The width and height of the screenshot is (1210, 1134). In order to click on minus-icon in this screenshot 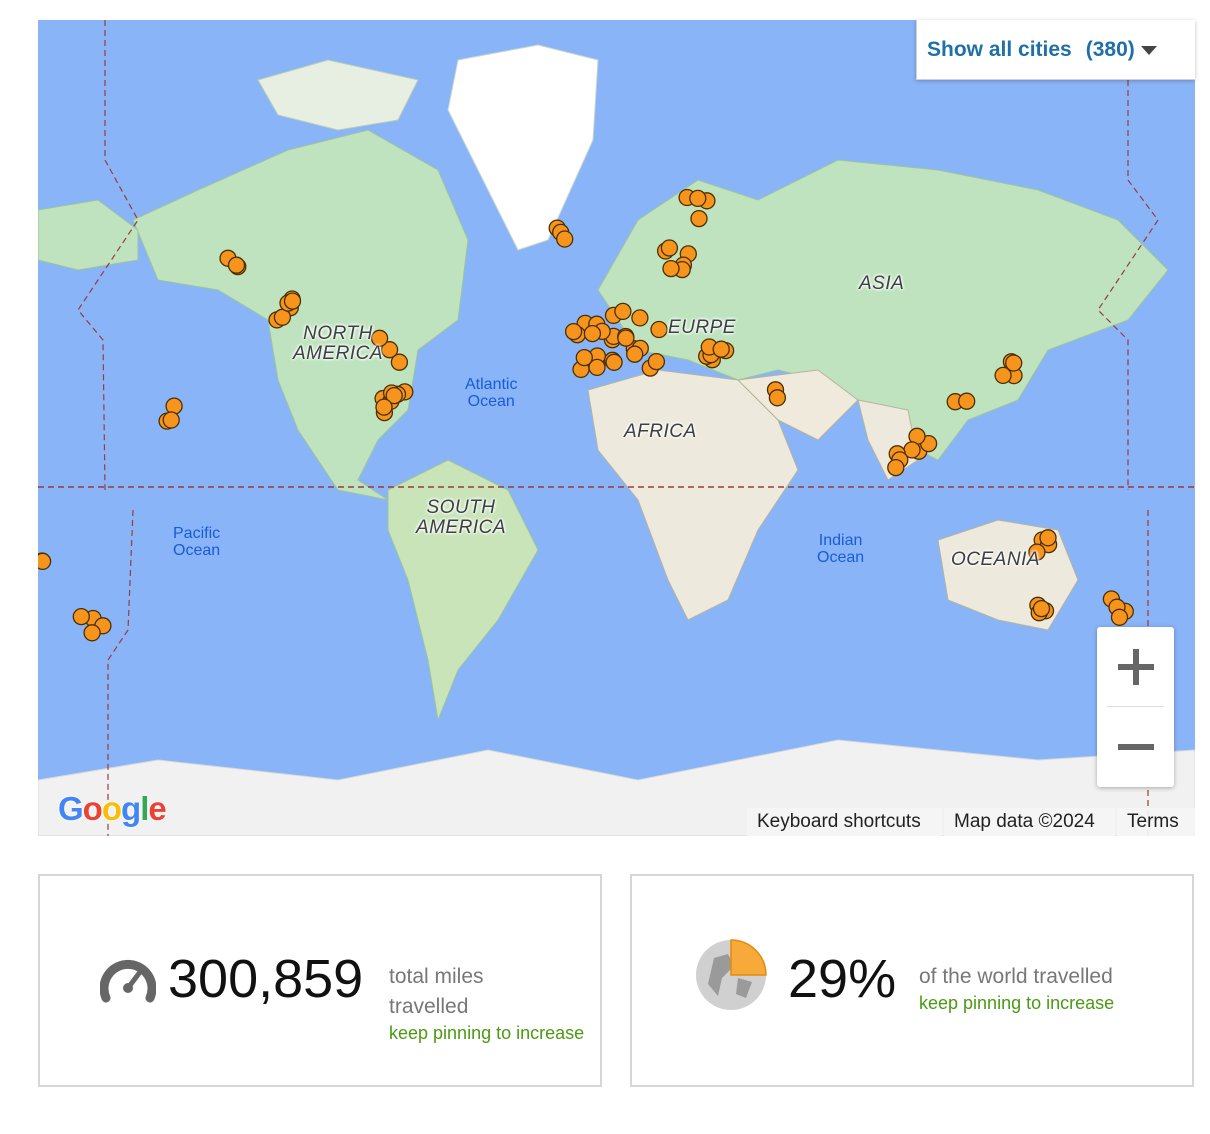, I will do `click(1135, 747)`.